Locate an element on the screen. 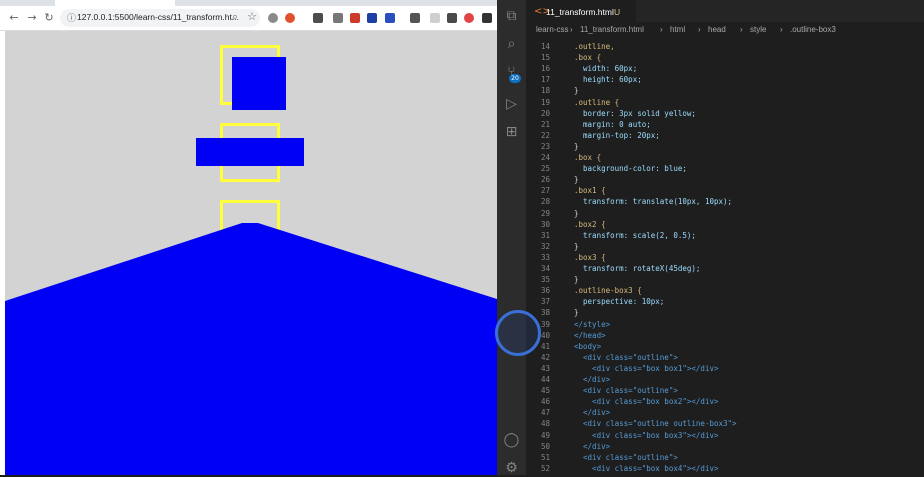  line-number: 45 is located at coordinates (545, 391).